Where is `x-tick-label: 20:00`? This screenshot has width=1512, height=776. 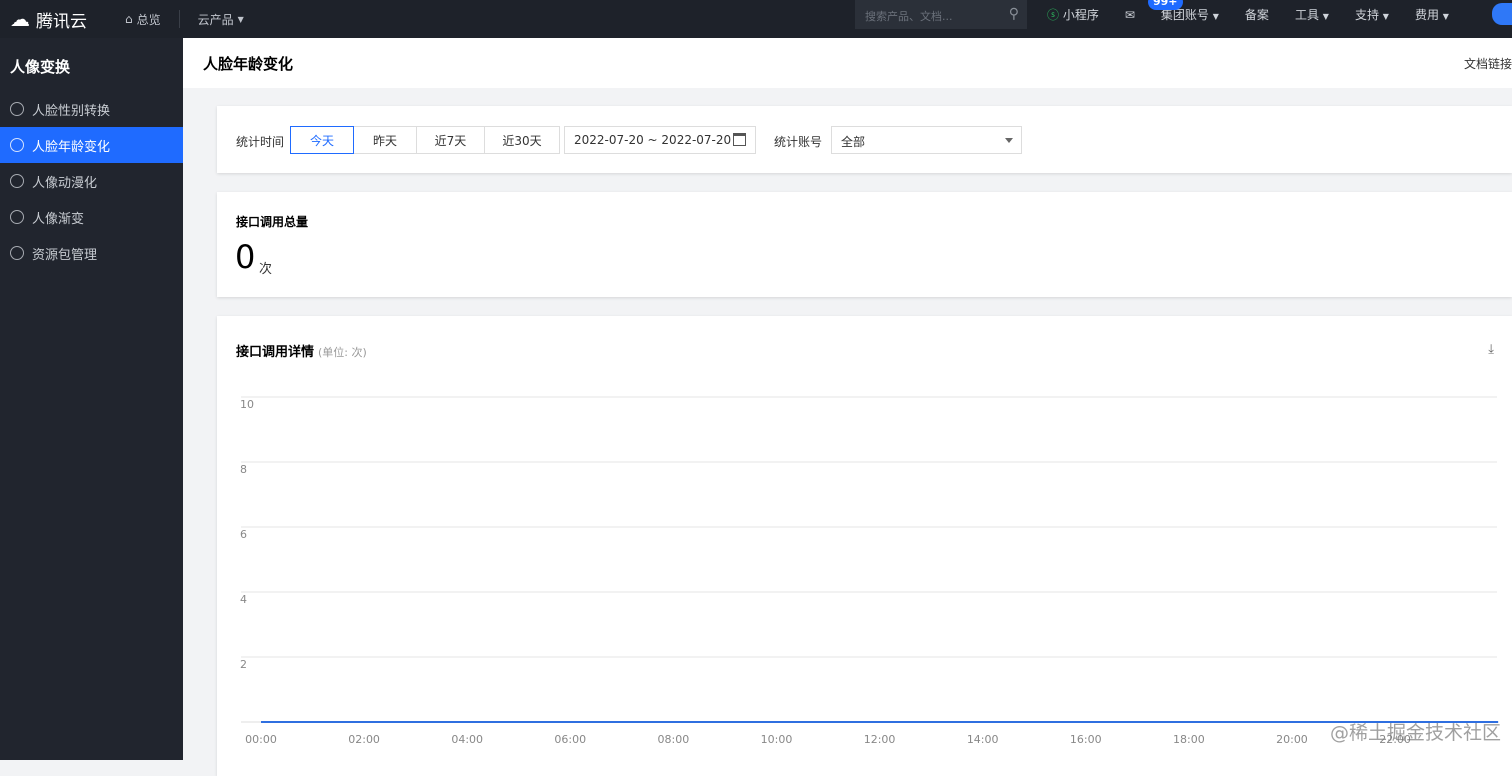 x-tick-label: 20:00 is located at coordinates (1292, 739).